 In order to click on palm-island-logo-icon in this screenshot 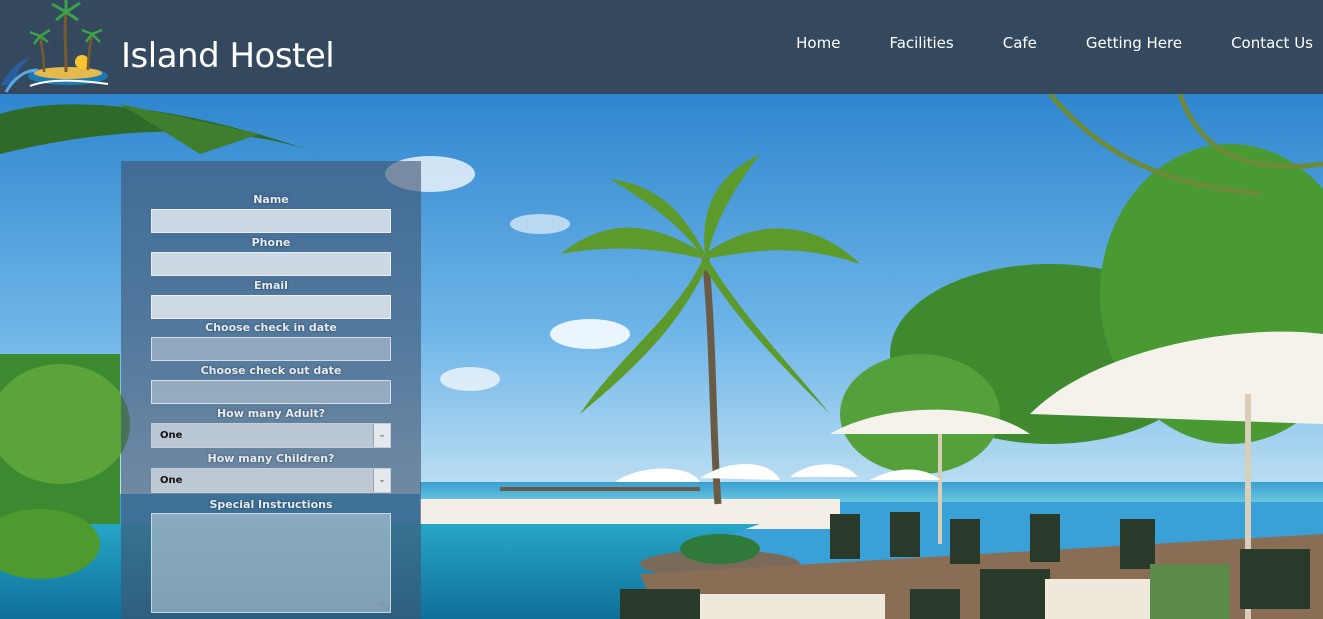, I will do `click(56, 47)`.